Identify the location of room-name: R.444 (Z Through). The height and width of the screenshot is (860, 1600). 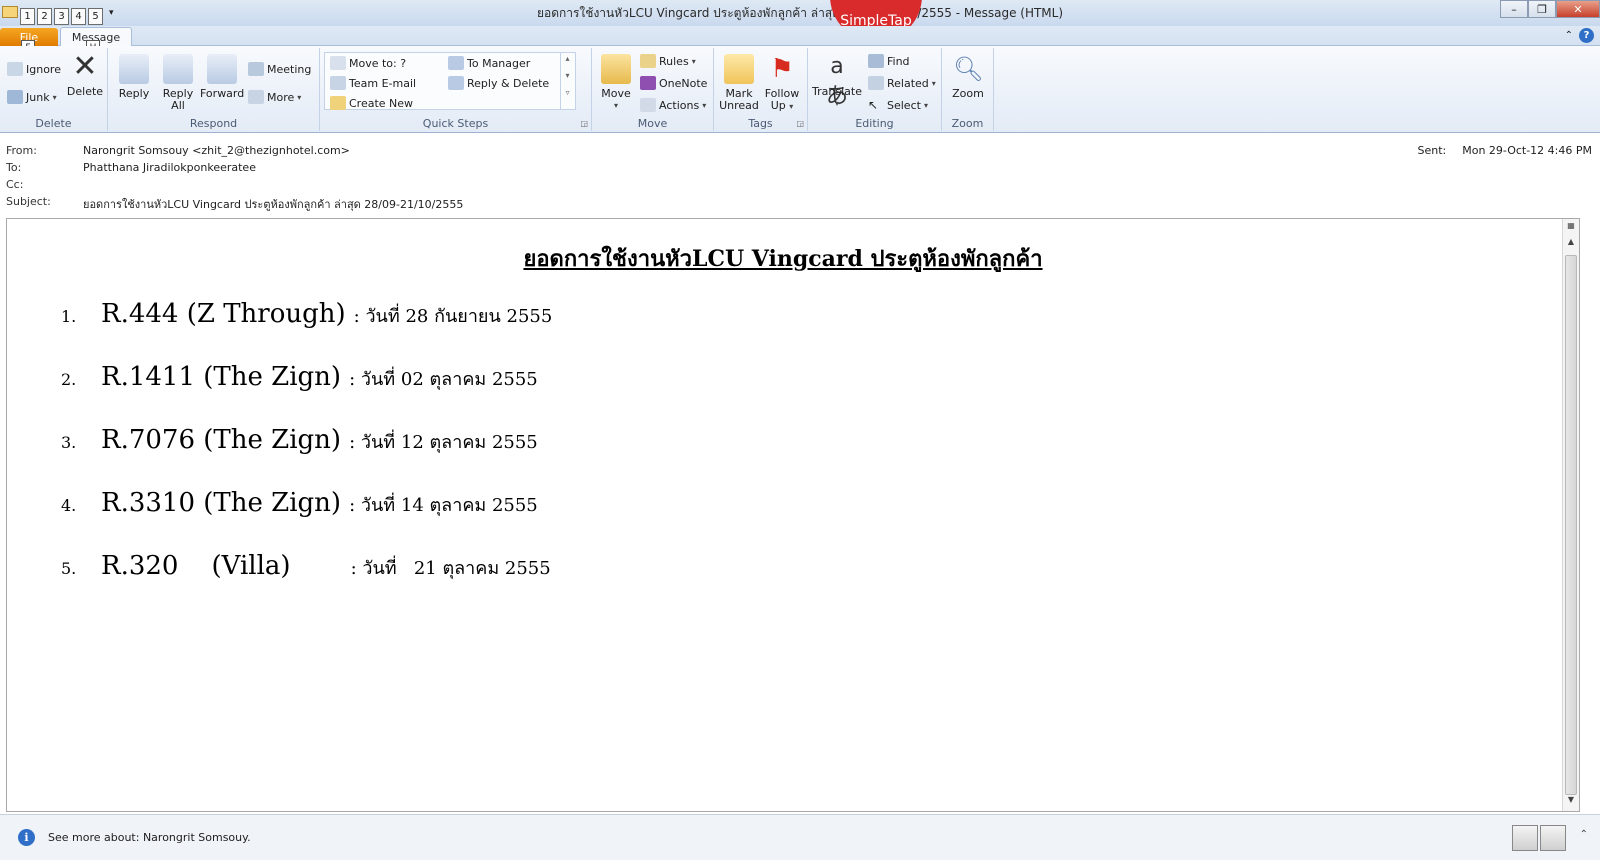
(223, 314).